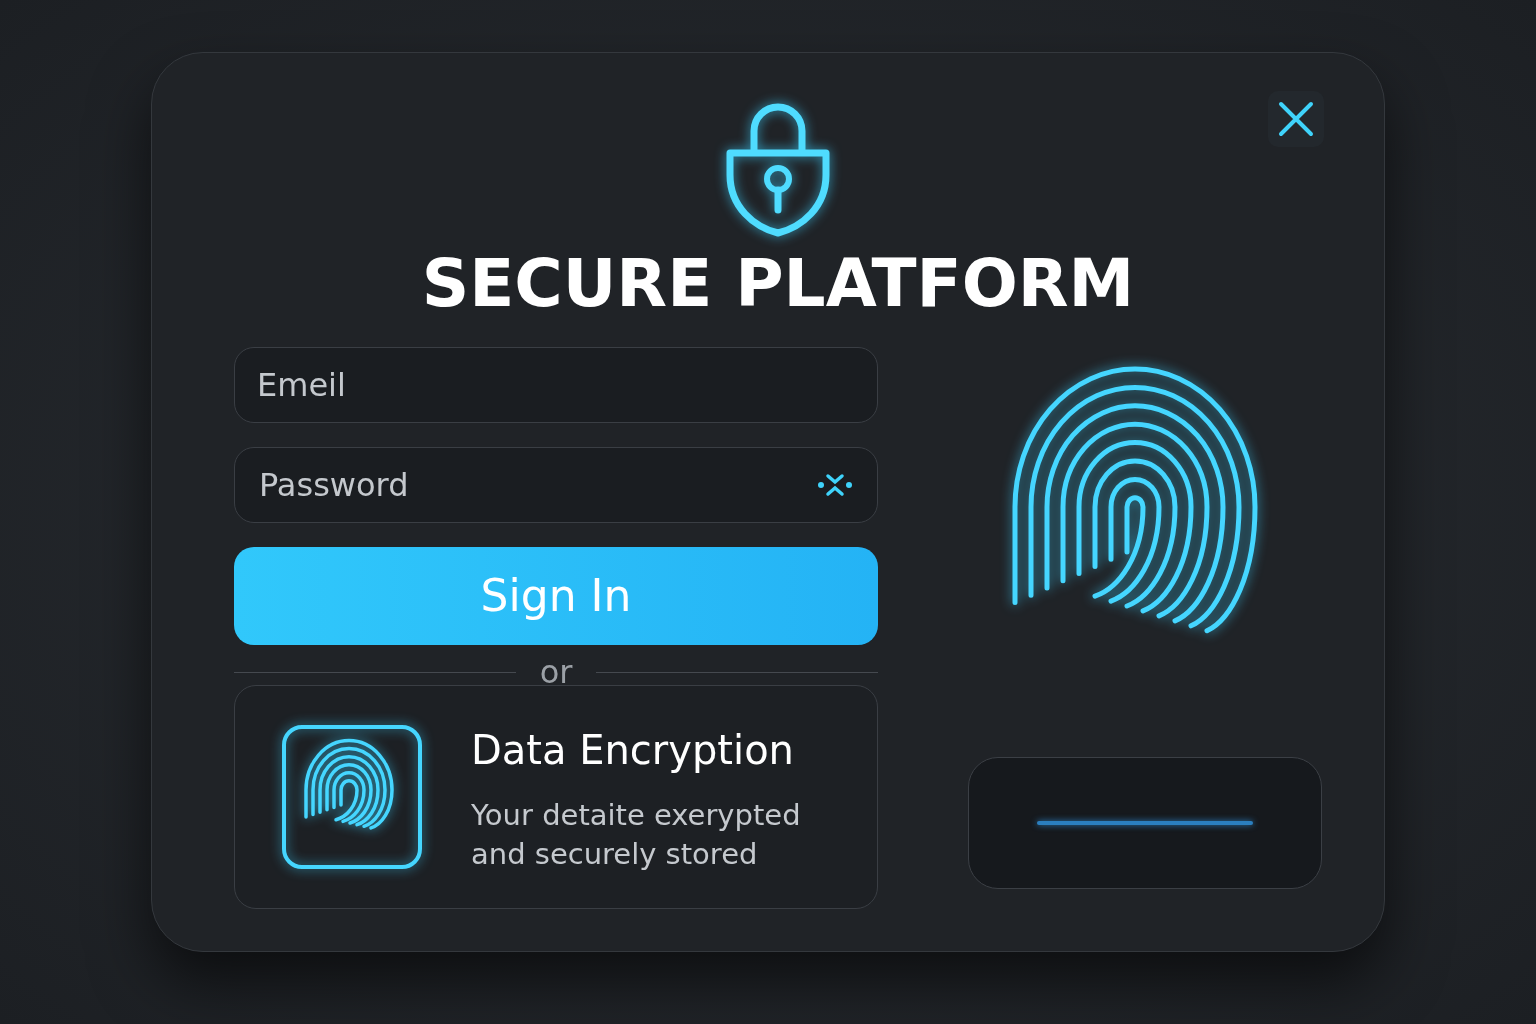 The height and width of the screenshot is (1024, 1536). I want to click on email-field: Emeil, so click(556, 385).